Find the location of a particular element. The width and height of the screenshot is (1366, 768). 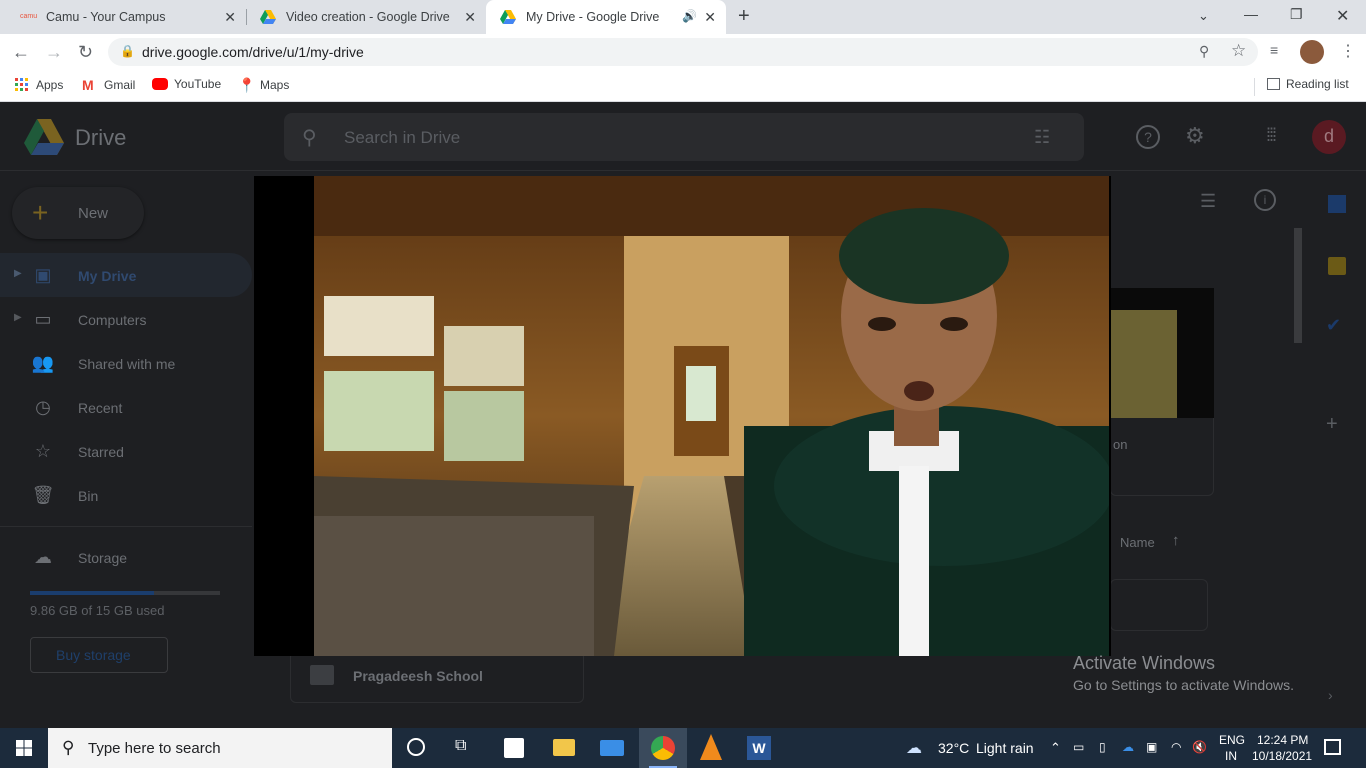

camu-icon: camu is located at coordinates (29, 16).